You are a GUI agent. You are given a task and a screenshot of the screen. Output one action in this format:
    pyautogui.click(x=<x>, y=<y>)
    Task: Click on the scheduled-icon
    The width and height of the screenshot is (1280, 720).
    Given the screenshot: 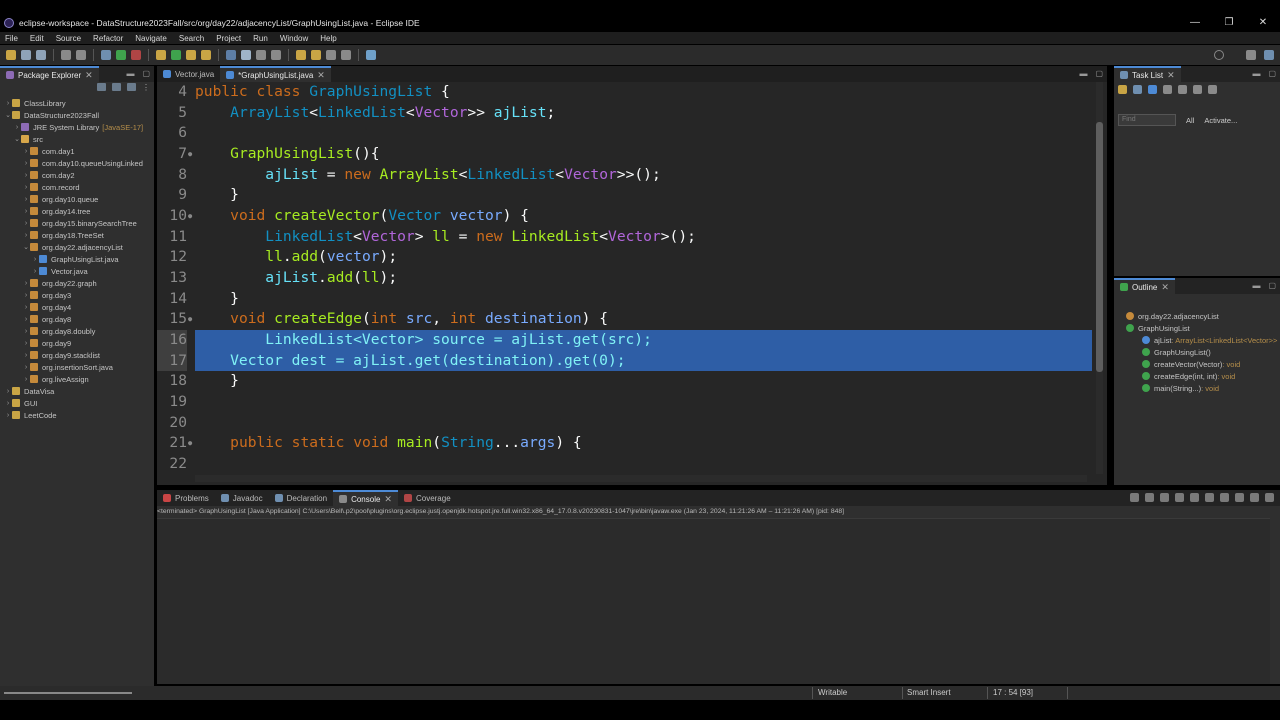 What is the action you would take?
    pyautogui.click(x=1167, y=89)
    